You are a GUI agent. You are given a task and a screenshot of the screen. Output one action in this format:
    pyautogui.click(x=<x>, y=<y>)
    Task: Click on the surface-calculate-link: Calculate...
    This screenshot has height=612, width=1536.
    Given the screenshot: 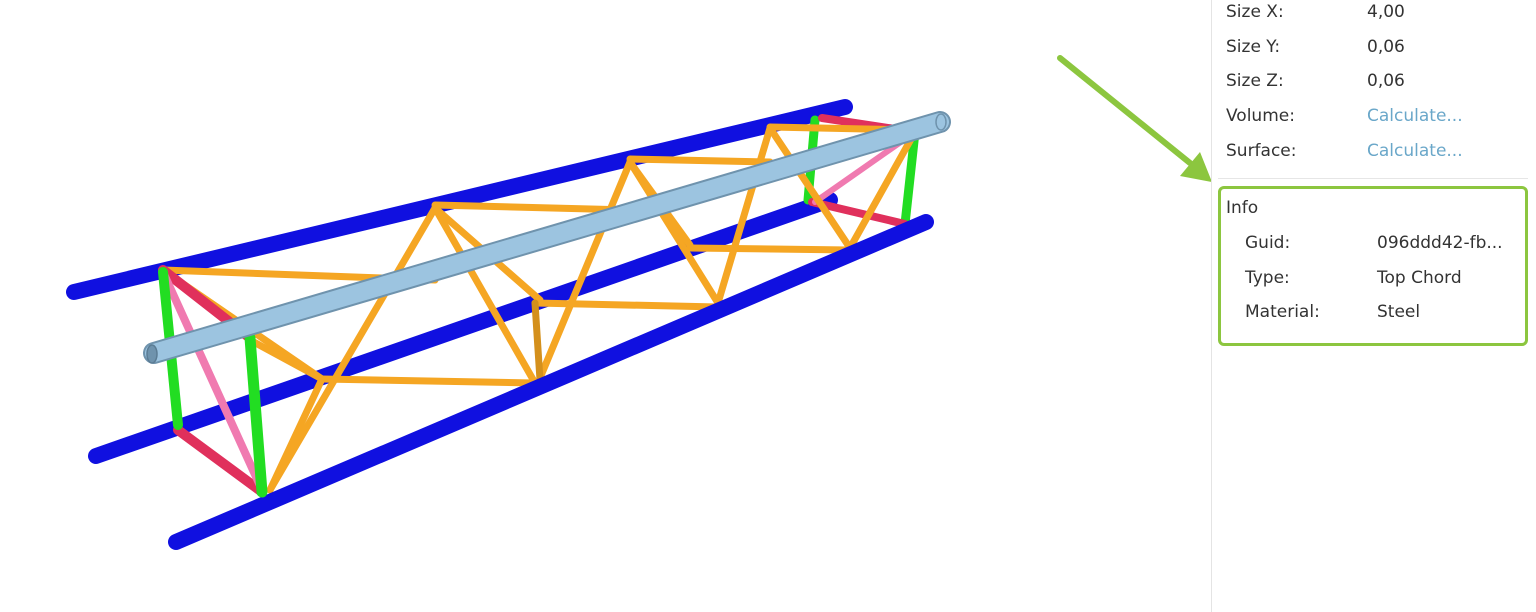 What is the action you would take?
    pyautogui.click(x=1415, y=151)
    